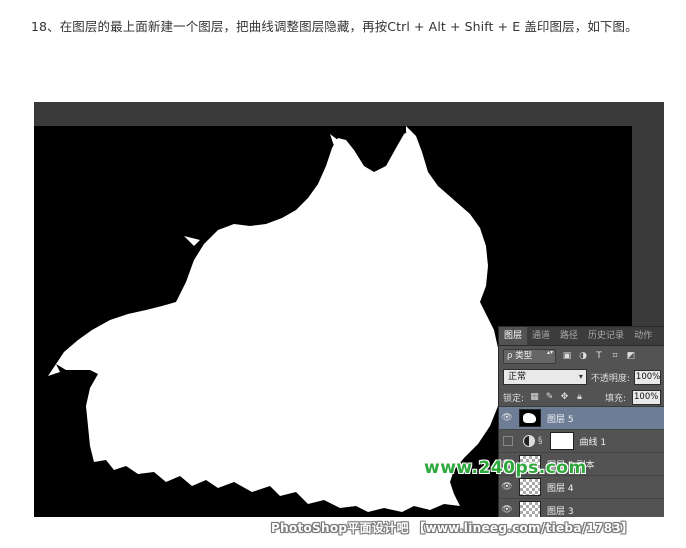  Describe the element at coordinates (631, 356) in the screenshot. I see `smart-object-filter-icon: ◩` at that location.